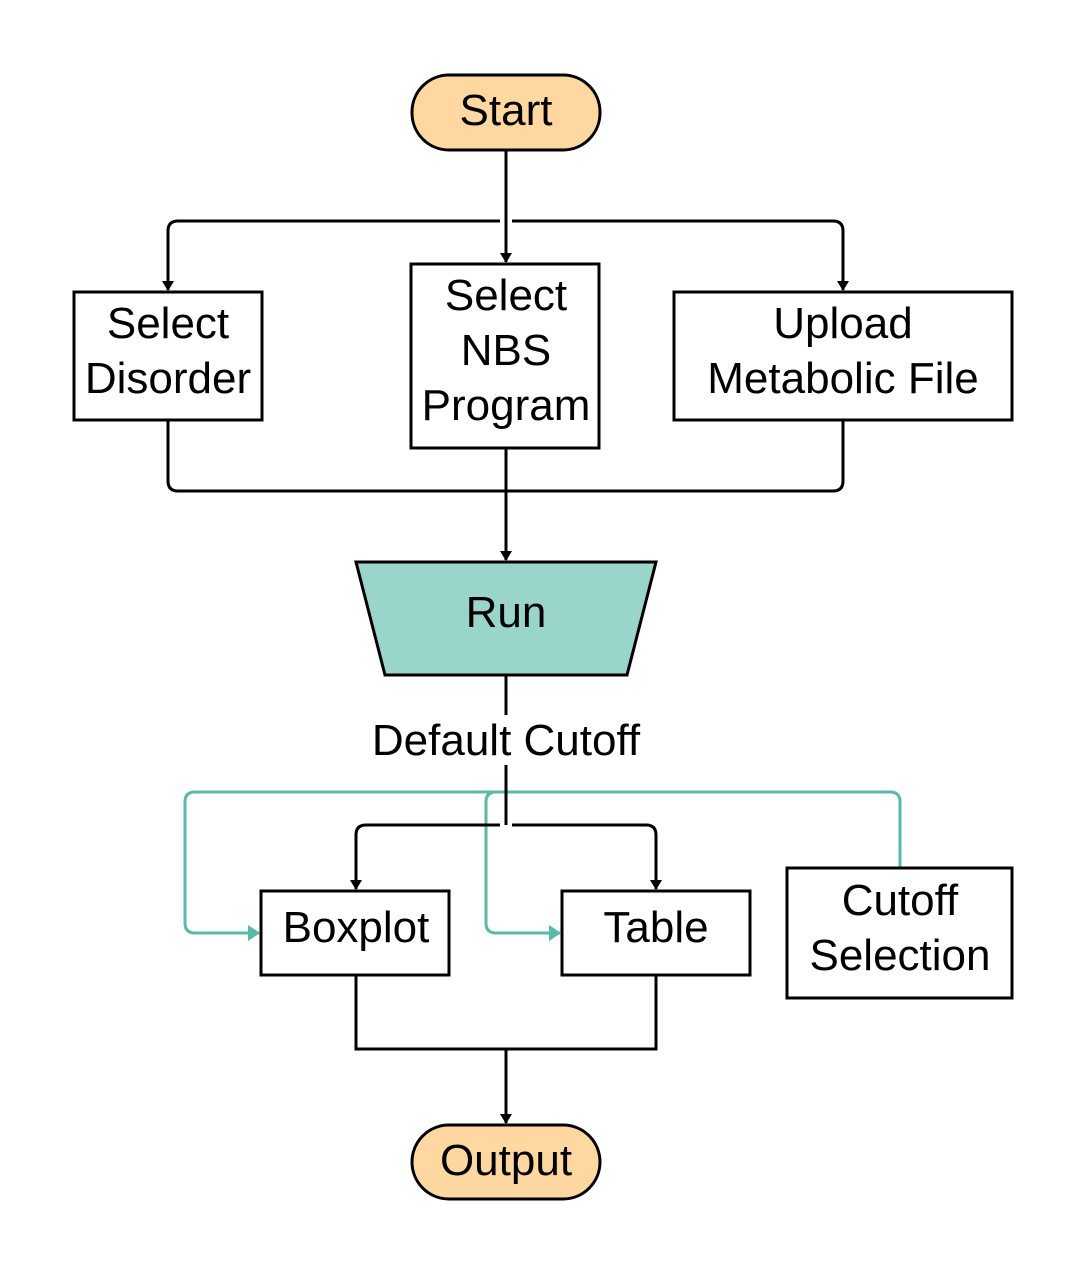  I want to click on arrow-to-boxplot, so click(425, 856).